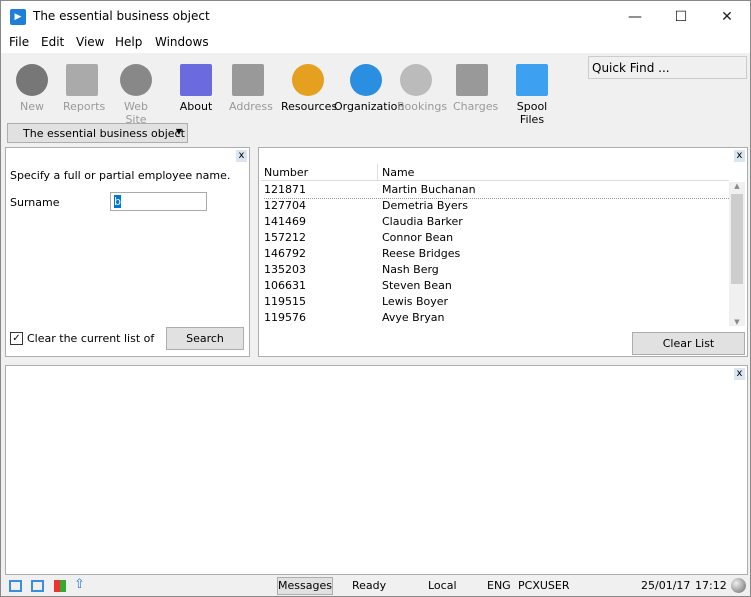 This screenshot has width=751, height=597. I want to click on employee-name: Claudia Barker, so click(422, 221).